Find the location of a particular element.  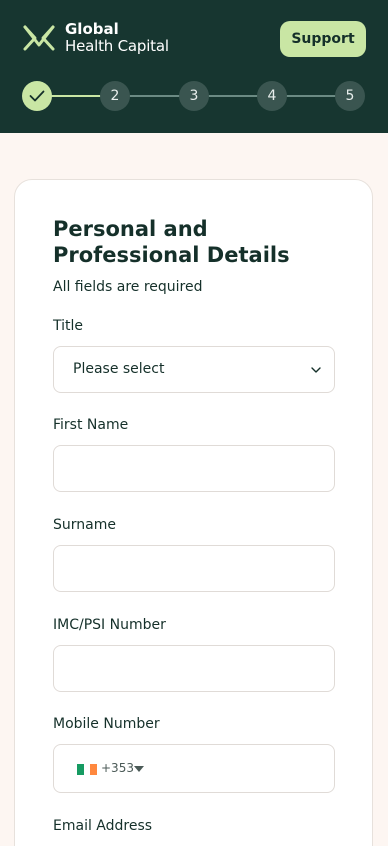

logo: Global Health Capital is located at coordinates (95, 38).